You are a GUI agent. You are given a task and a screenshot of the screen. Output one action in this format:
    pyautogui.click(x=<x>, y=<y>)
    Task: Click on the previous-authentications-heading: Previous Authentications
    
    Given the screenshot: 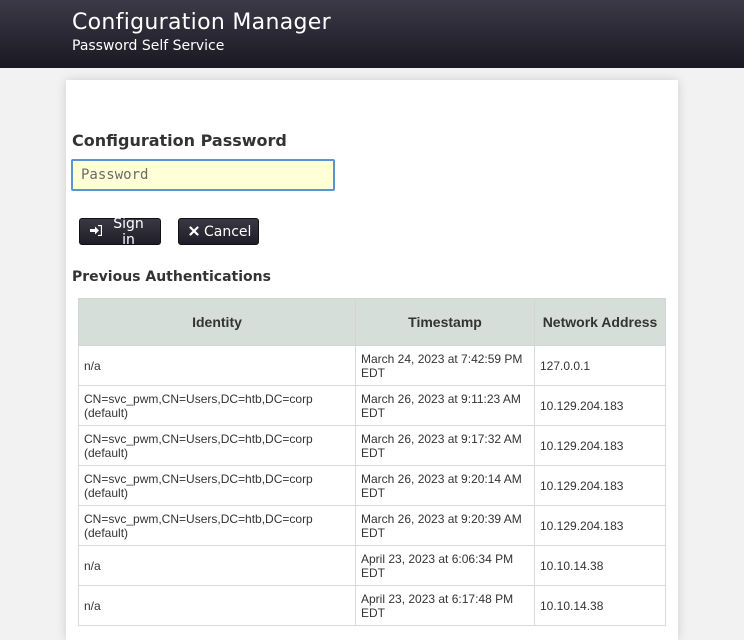 What is the action you would take?
    pyautogui.click(x=171, y=277)
    